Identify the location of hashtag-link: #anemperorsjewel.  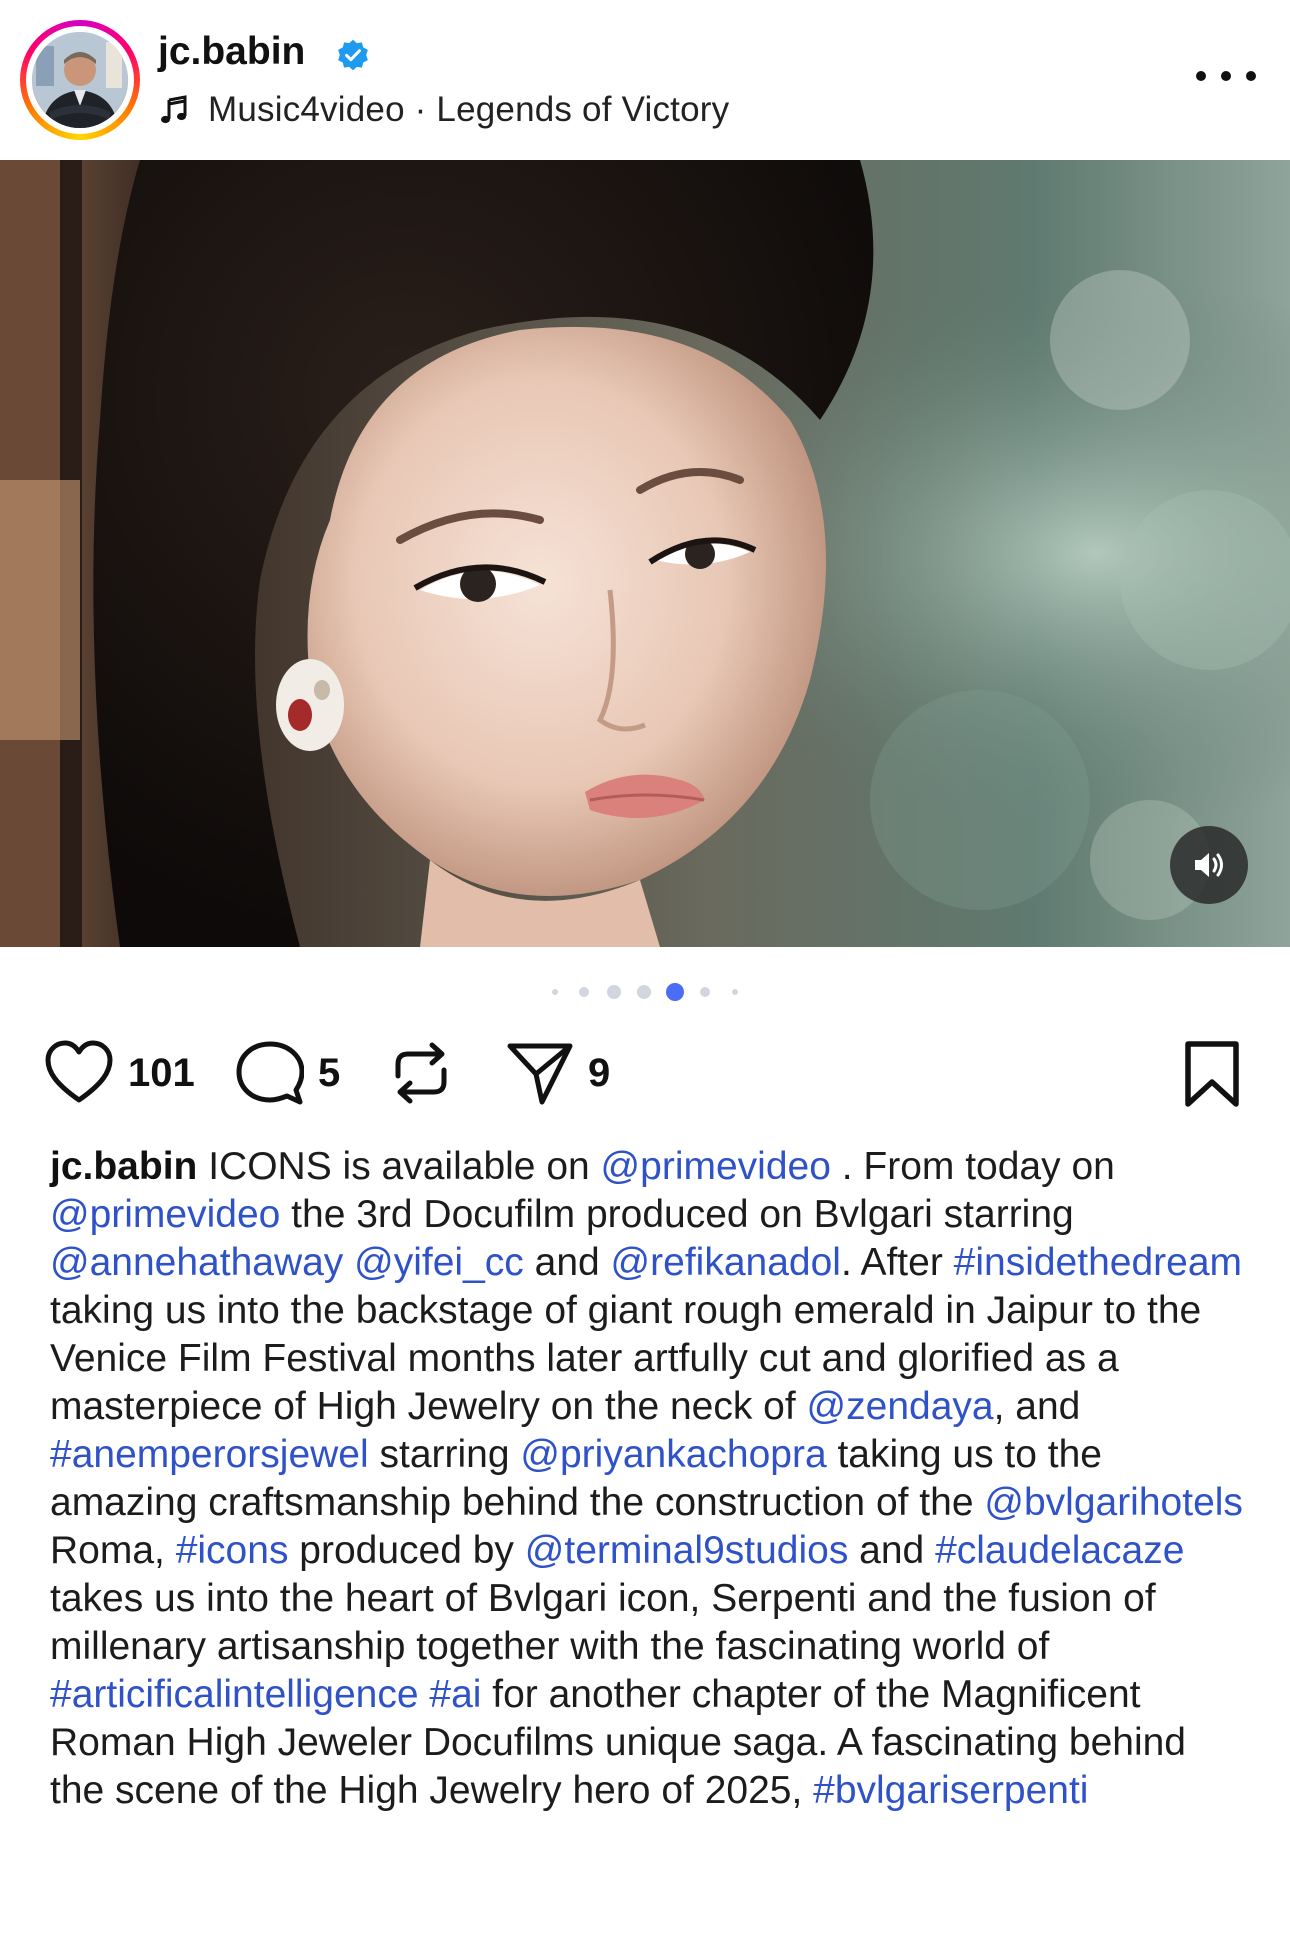
(209, 1454).